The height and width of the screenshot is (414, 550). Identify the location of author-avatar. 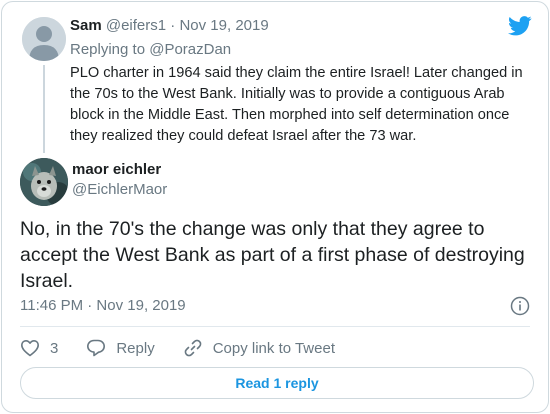
(44, 182).